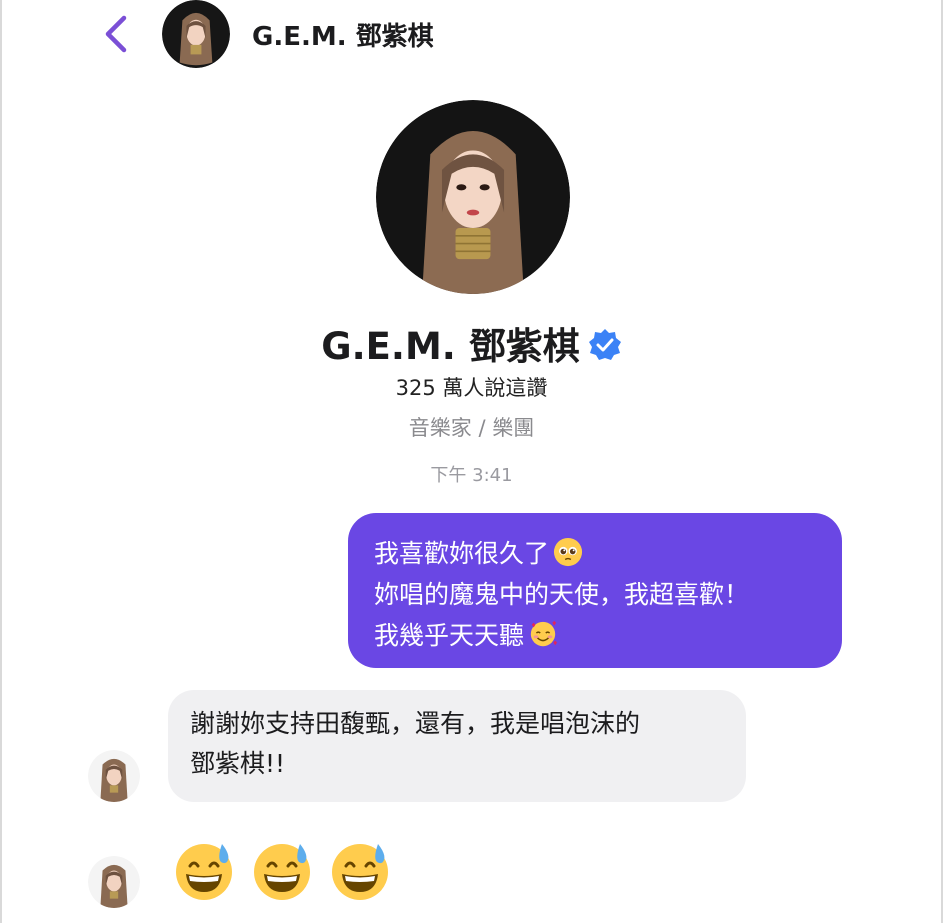  Describe the element at coordinates (457, 746) in the screenshot. I see `incoming-message-bubble: 謝謝妳支持田馥甄，還有，我是唱泡沫的 鄧紫棋!!` at that location.